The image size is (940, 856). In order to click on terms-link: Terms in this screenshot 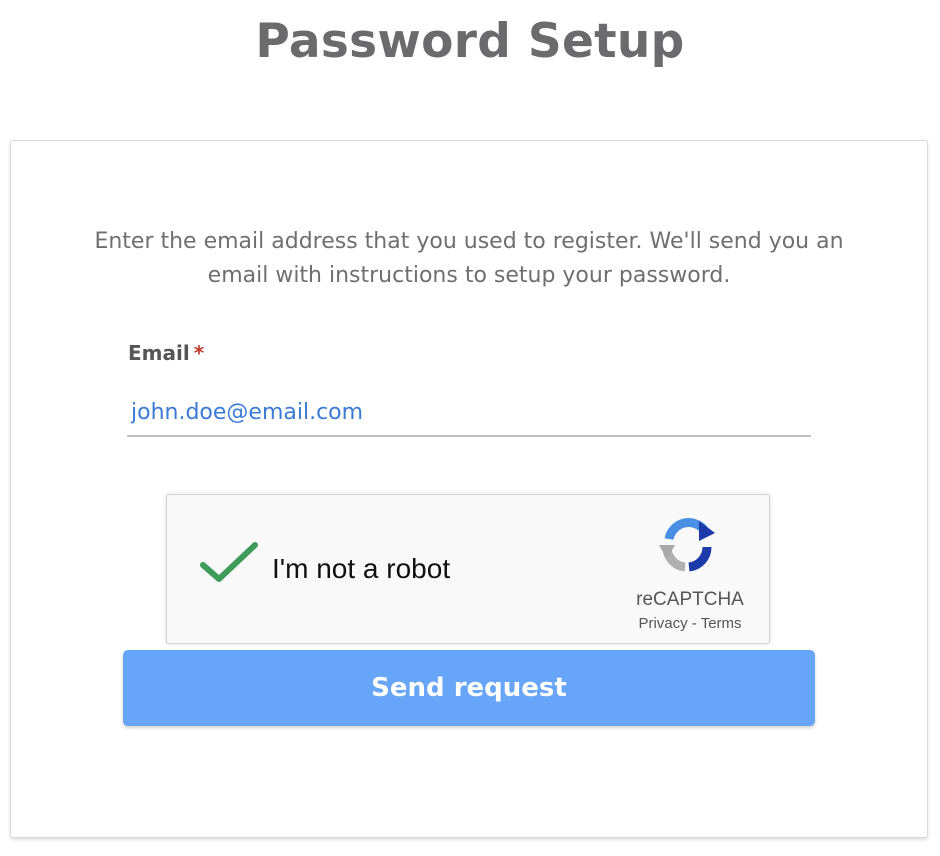, I will do `click(721, 623)`.